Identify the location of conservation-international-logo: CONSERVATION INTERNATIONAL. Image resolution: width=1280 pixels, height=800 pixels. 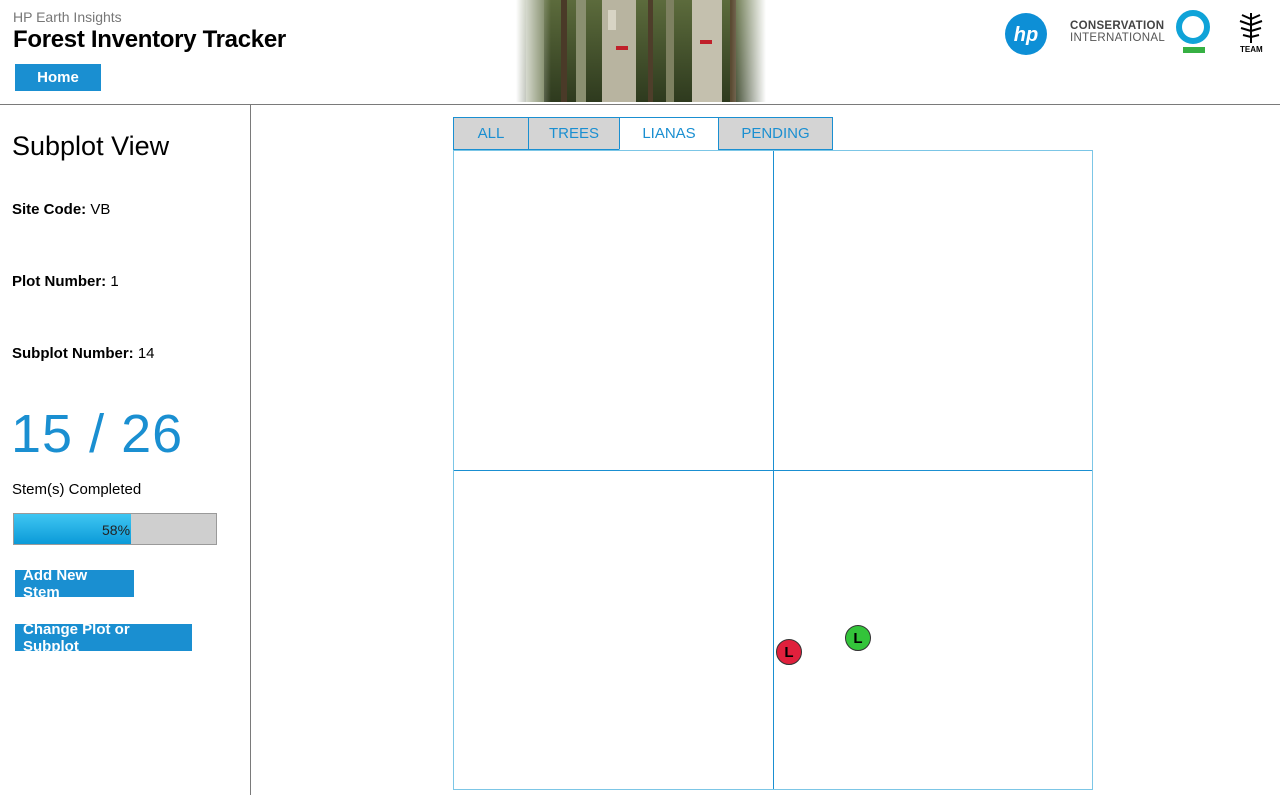
(1142, 32).